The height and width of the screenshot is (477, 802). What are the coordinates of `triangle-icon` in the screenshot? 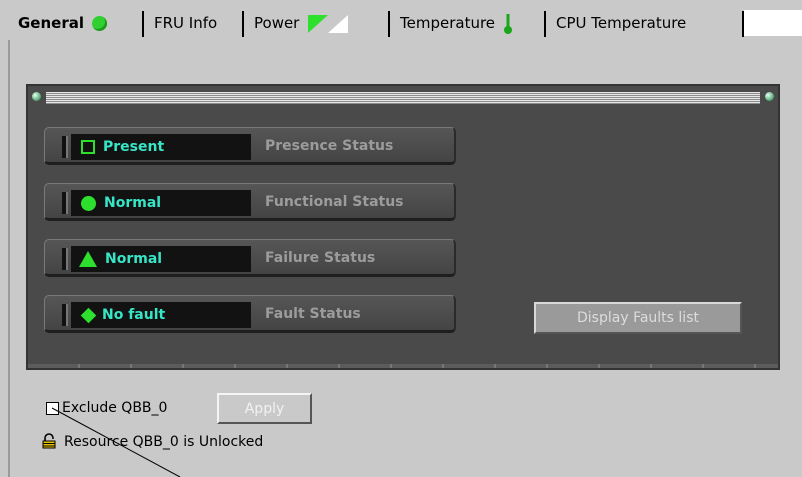 It's located at (88, 259).